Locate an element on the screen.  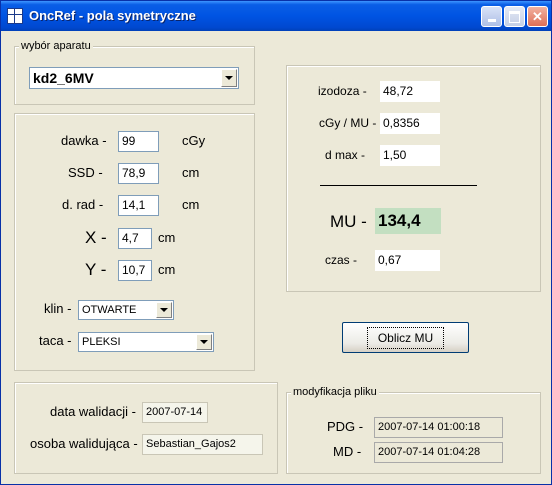
taca-label: taca - is located at coordinates (55, 340).